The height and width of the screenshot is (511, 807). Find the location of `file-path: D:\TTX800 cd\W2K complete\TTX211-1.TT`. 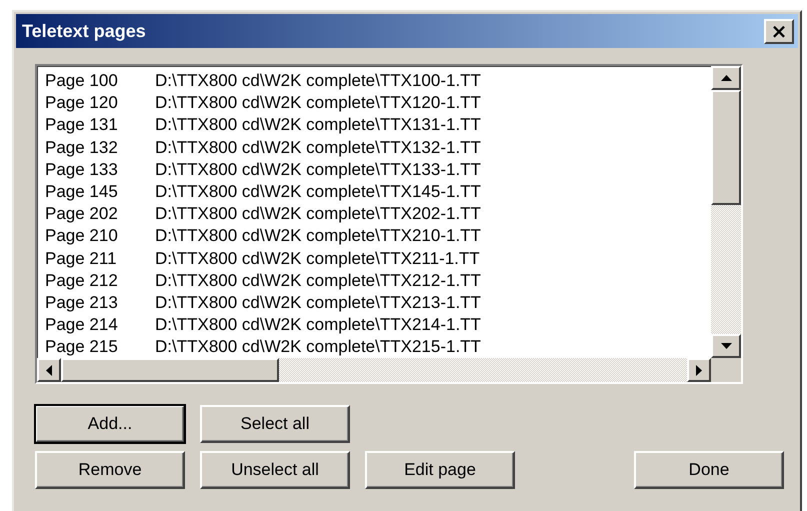

file-path: D:\TTX800 cd\W2K complete\TTX211-1.TT is located at coordinates (317, 259).